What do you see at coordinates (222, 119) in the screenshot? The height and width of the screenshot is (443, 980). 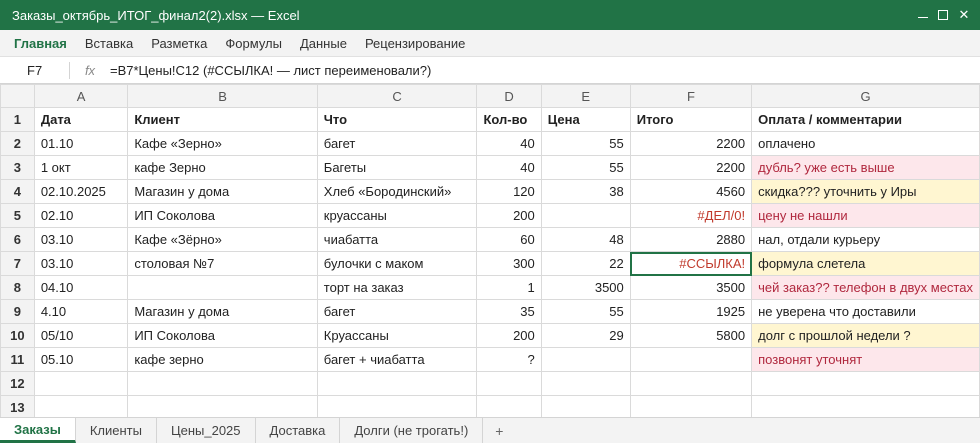 I see `cell-b1: Клиент` at bounding box center [222, 119].